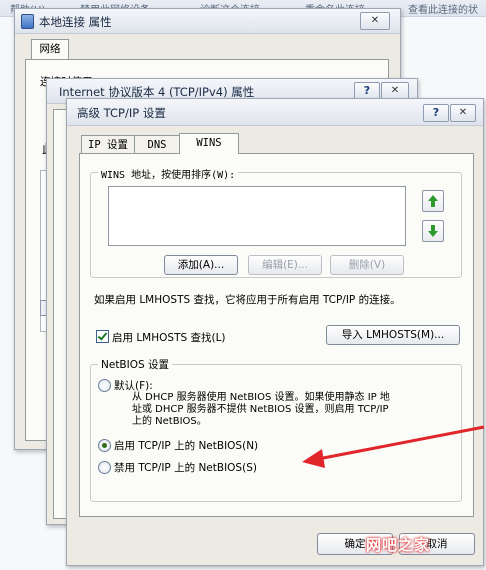 The image size is (486, 570). Describe the element at coordinates (108, 144) in the screenshot. I see `tab-ip-settings: IP 设置` at that location.